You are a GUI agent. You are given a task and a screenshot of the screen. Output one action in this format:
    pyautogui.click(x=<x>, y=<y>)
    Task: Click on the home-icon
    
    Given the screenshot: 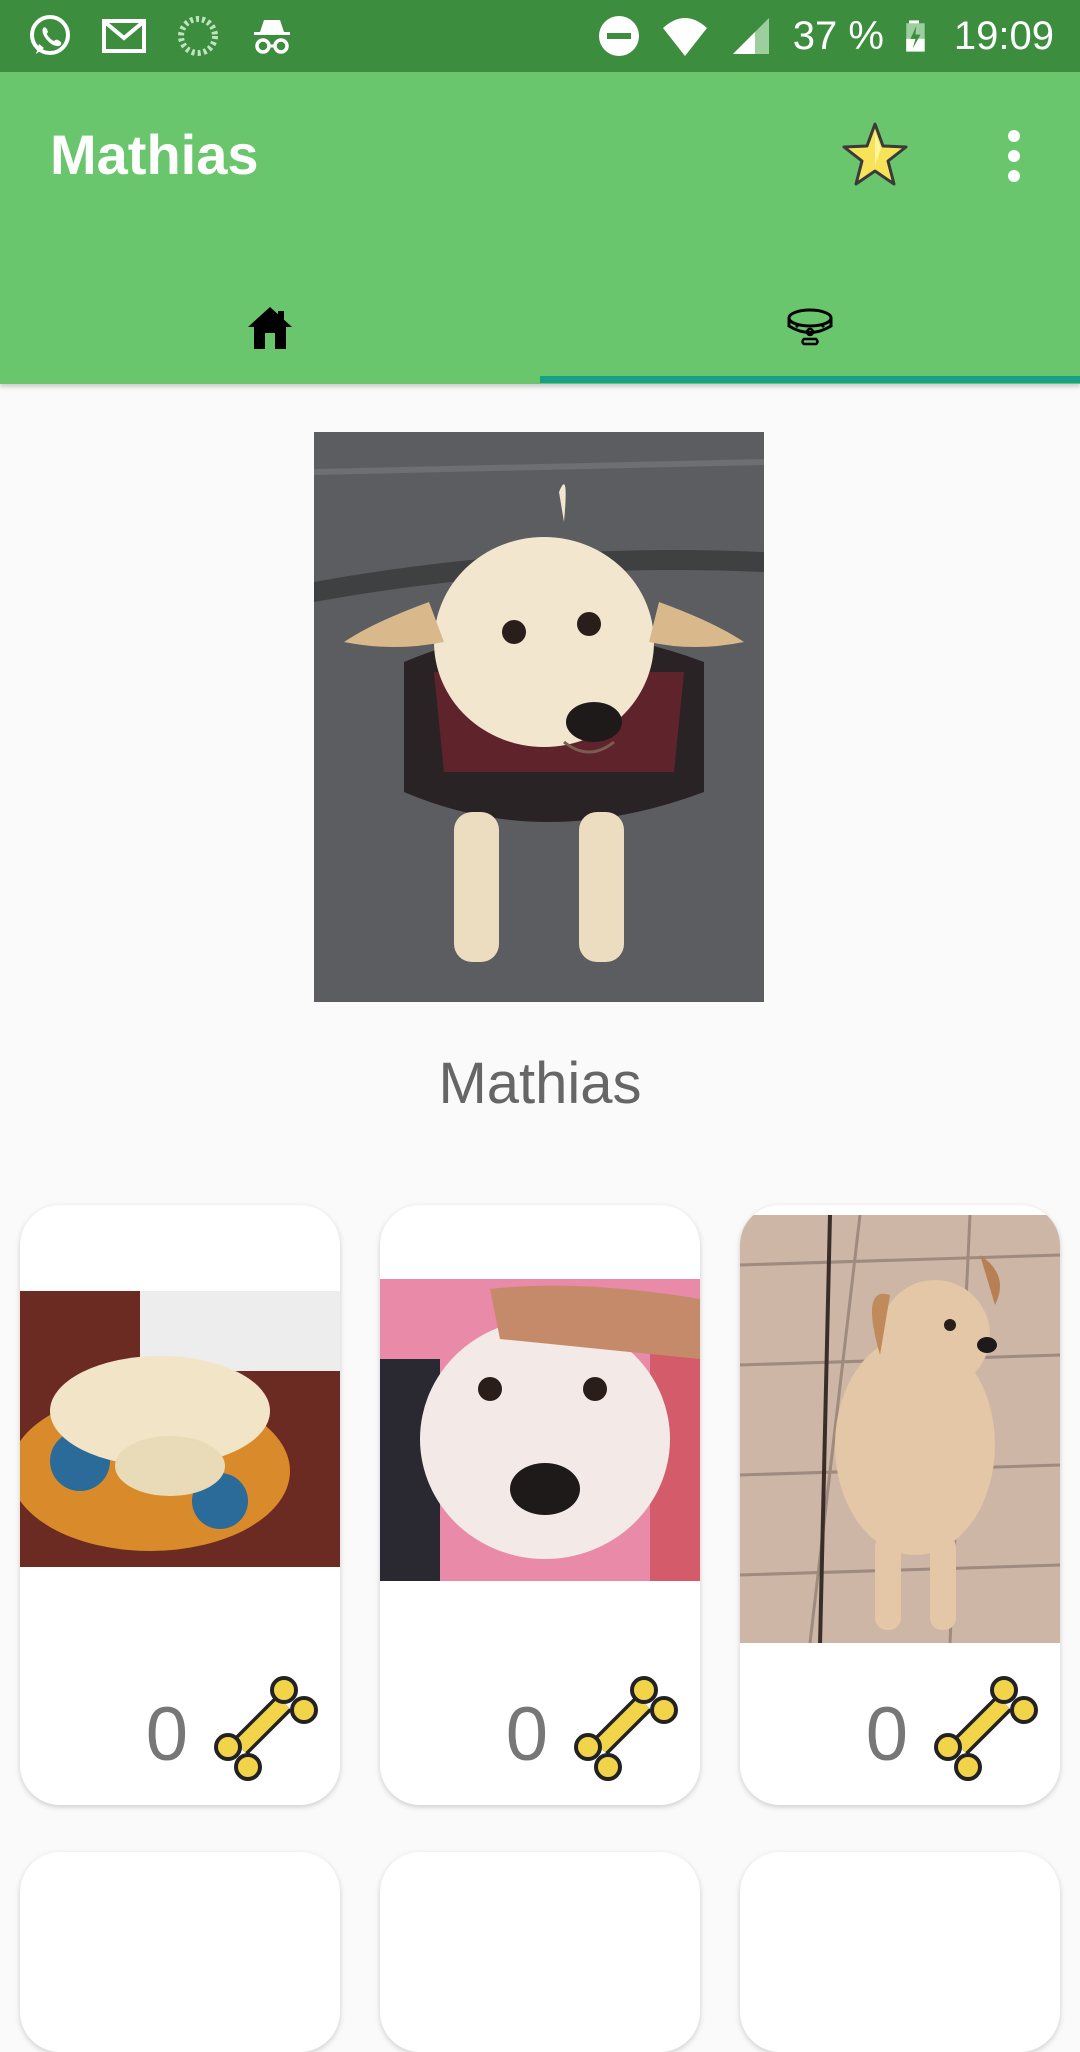 What is the action you would take?
    pyautogui.click(x=270, y=328)
    